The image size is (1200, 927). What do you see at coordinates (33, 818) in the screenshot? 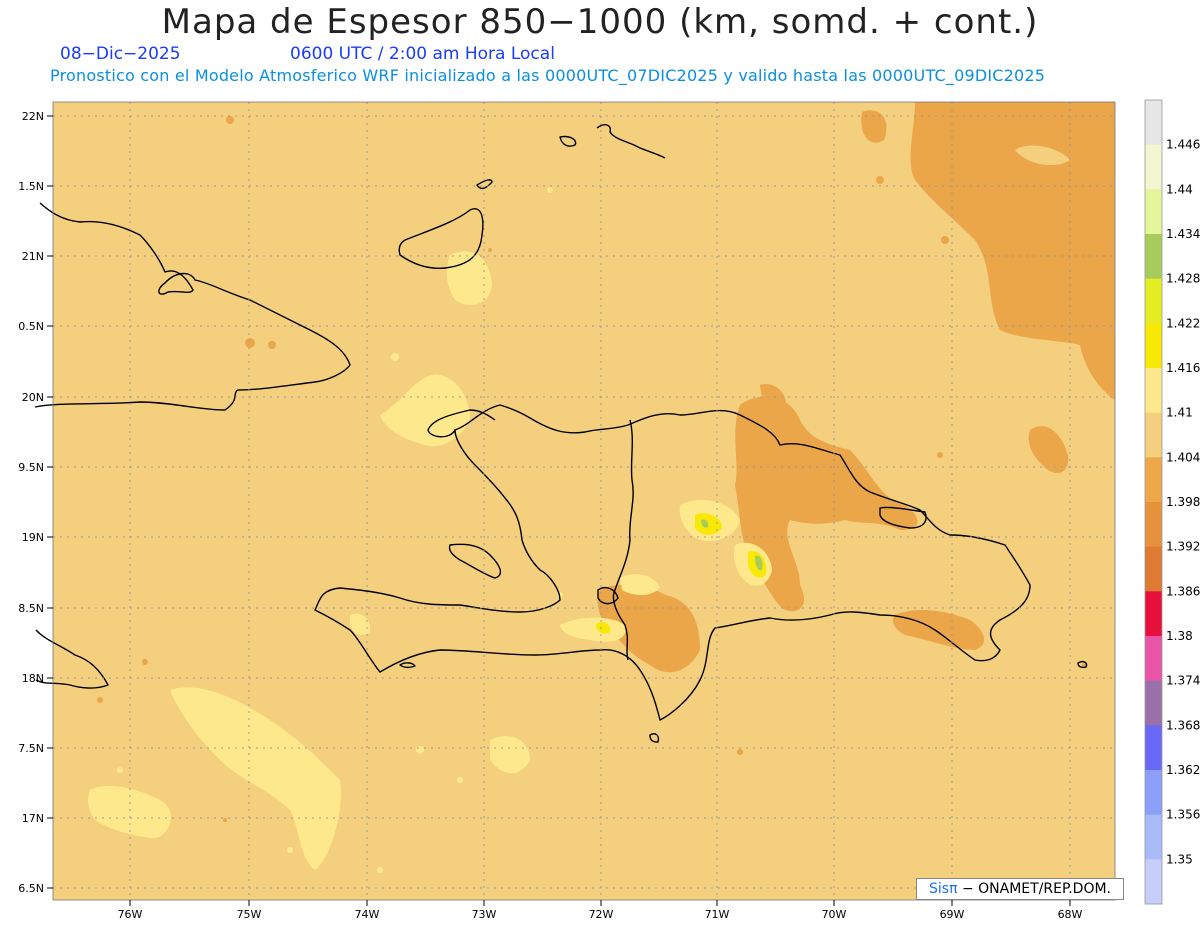
I see `lat-label: 17N` at bounding box center [33, 818].